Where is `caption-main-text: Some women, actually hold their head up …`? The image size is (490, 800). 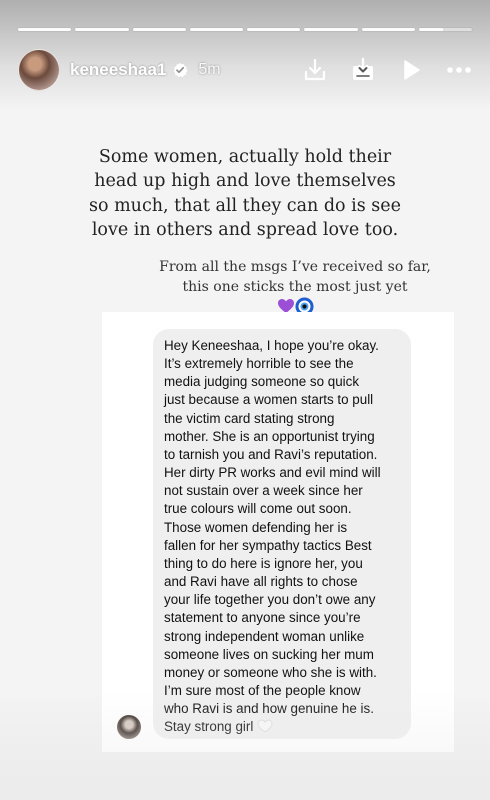
caption-main-text: Some women, actually hold their head up … is located at coordinates (245, 193).